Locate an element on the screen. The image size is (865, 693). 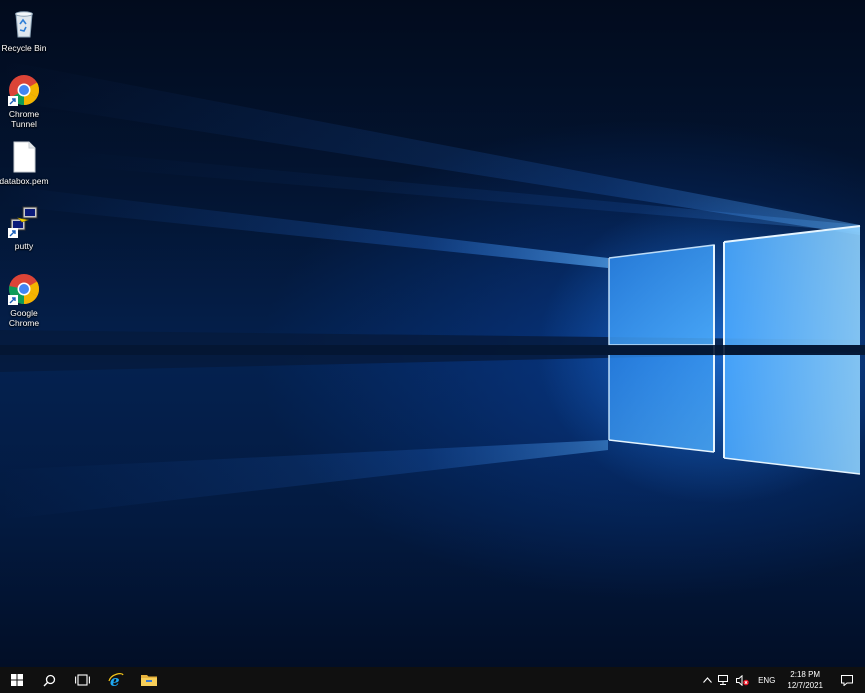
desktop-icon-label: Google Chrome is located at coordinates (24, 318).